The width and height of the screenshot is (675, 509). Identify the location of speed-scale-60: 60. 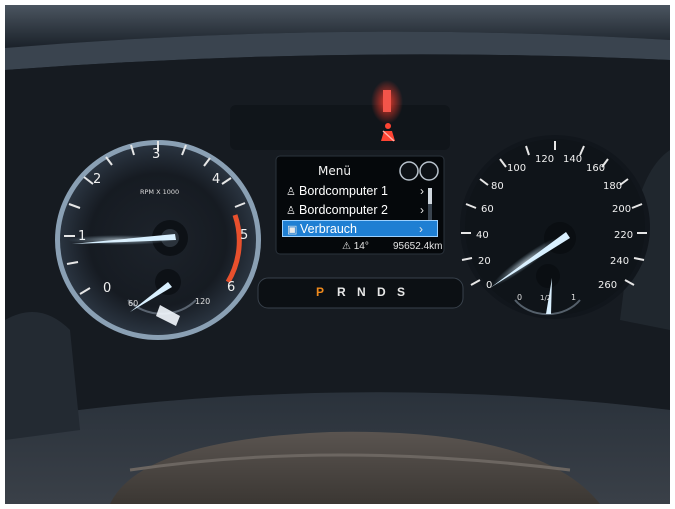
(487, 209).